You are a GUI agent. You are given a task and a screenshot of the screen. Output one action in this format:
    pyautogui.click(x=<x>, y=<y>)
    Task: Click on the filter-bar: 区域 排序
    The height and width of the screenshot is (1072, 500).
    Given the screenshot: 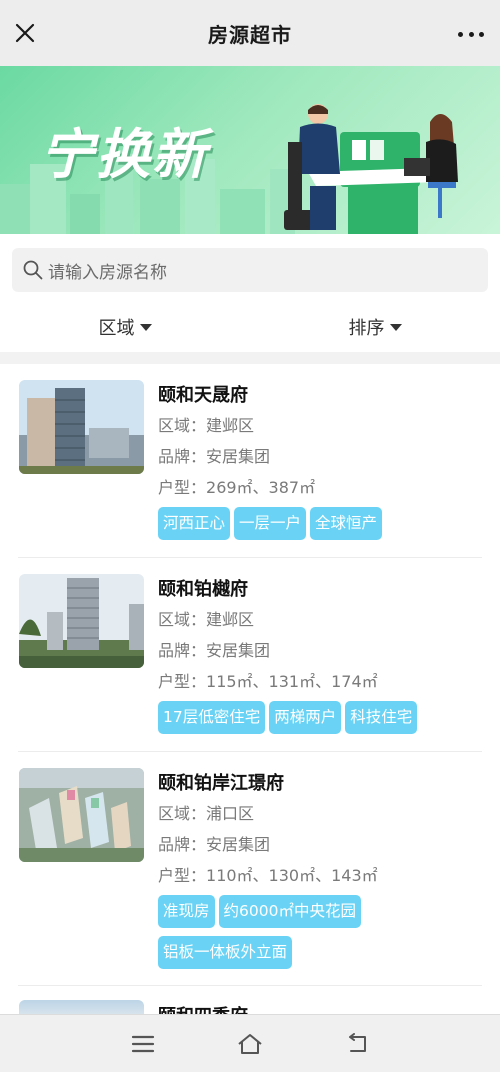 What is the action you would take?
    pyautogui.click(x=250, y=327)
    